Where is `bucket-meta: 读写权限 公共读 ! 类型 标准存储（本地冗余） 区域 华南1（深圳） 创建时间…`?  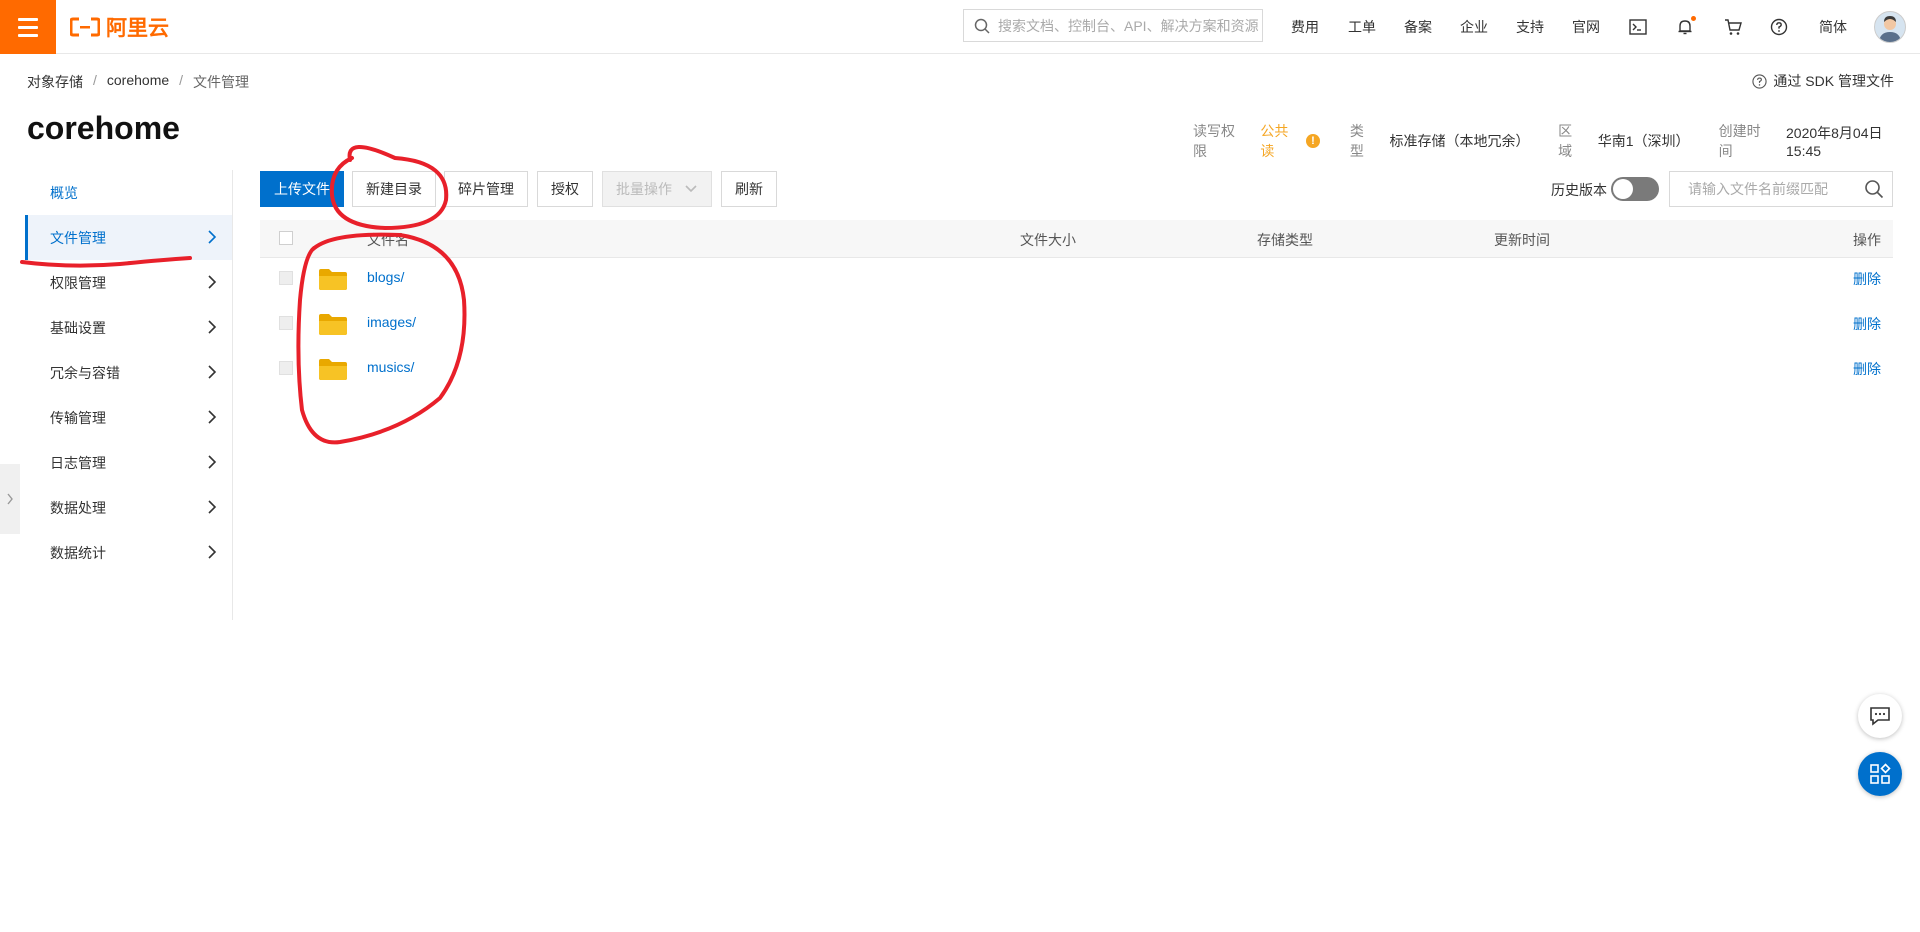
bucket-meta: 读写权限 公共读 ! 类型 标准存储（本地冗余） 区域 华南1（深圳） 创建时间… is located at coordinates (1556, 141).